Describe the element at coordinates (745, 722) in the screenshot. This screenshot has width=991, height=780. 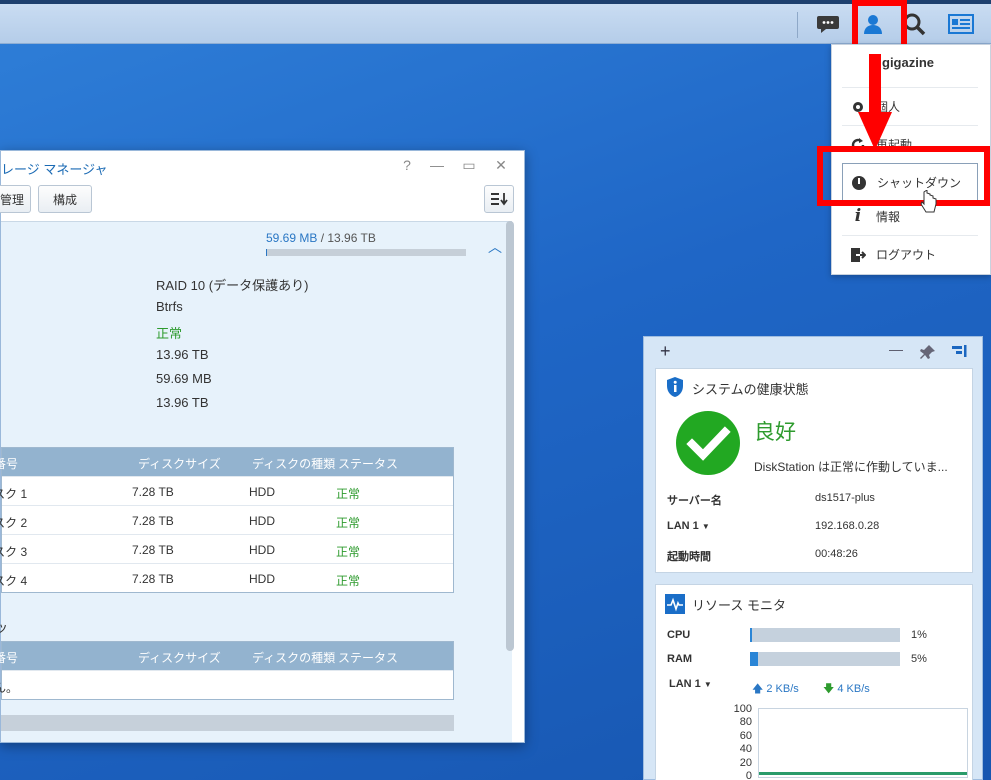
I see `chart-tick: 80` at that location.